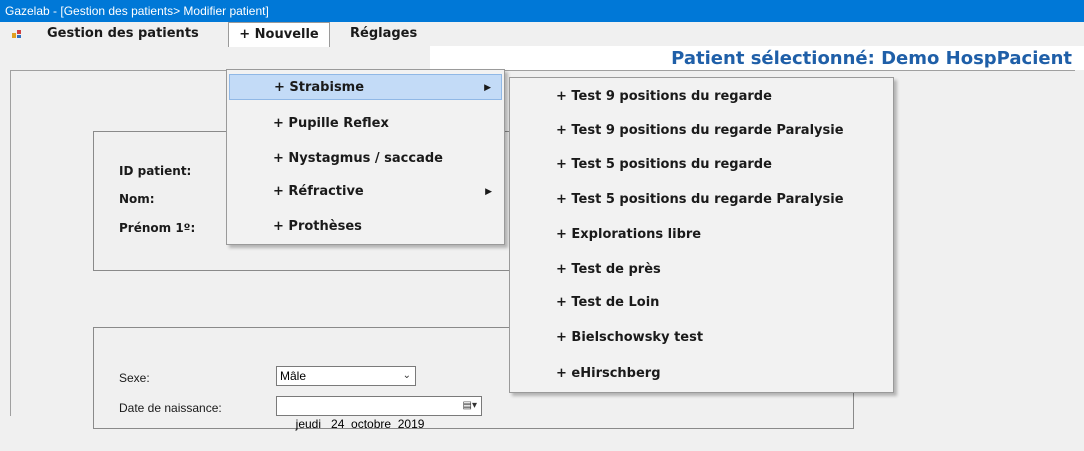 This screenshot has height=451, width=1084. I want to click on submenu-item: + eHirschberg, so click(701, 374).